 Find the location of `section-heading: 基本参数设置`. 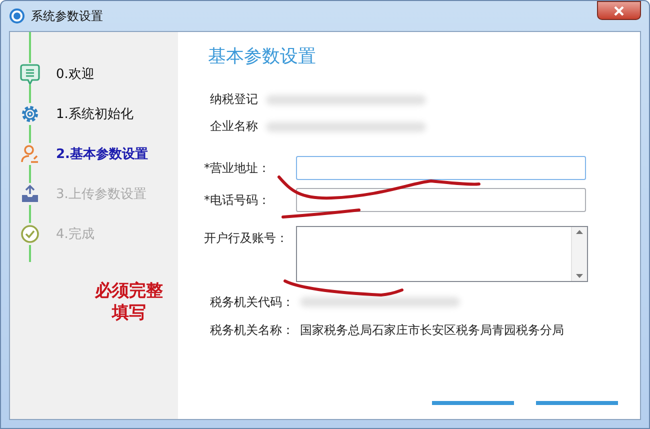

section-heading: 基本参数设置 is located at coordinates (262, 56).